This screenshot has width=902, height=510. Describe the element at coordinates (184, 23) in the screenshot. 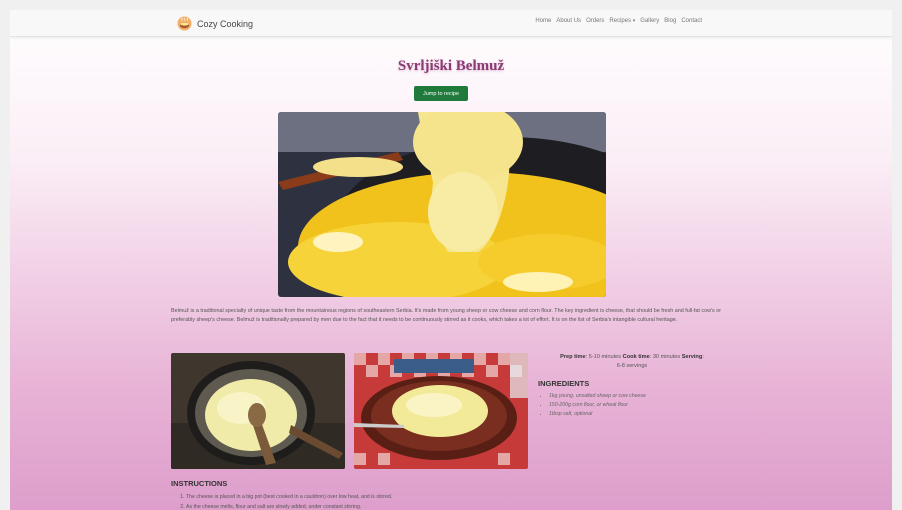

I see `cooking-pot-logo-icon` at that location.